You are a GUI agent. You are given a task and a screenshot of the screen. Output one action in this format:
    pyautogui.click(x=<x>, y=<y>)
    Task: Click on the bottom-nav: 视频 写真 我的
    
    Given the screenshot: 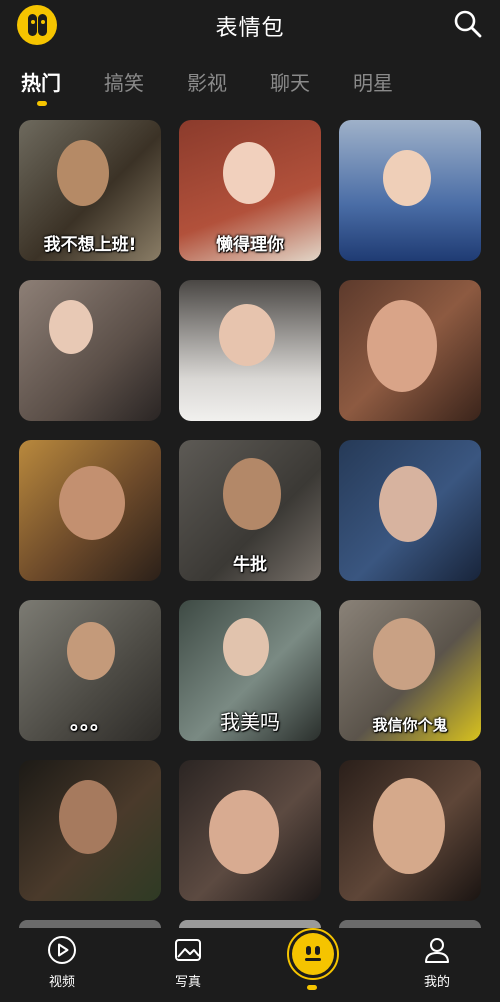 What is the action you would take?
    pyautogui.click(x=250, y=965)
    